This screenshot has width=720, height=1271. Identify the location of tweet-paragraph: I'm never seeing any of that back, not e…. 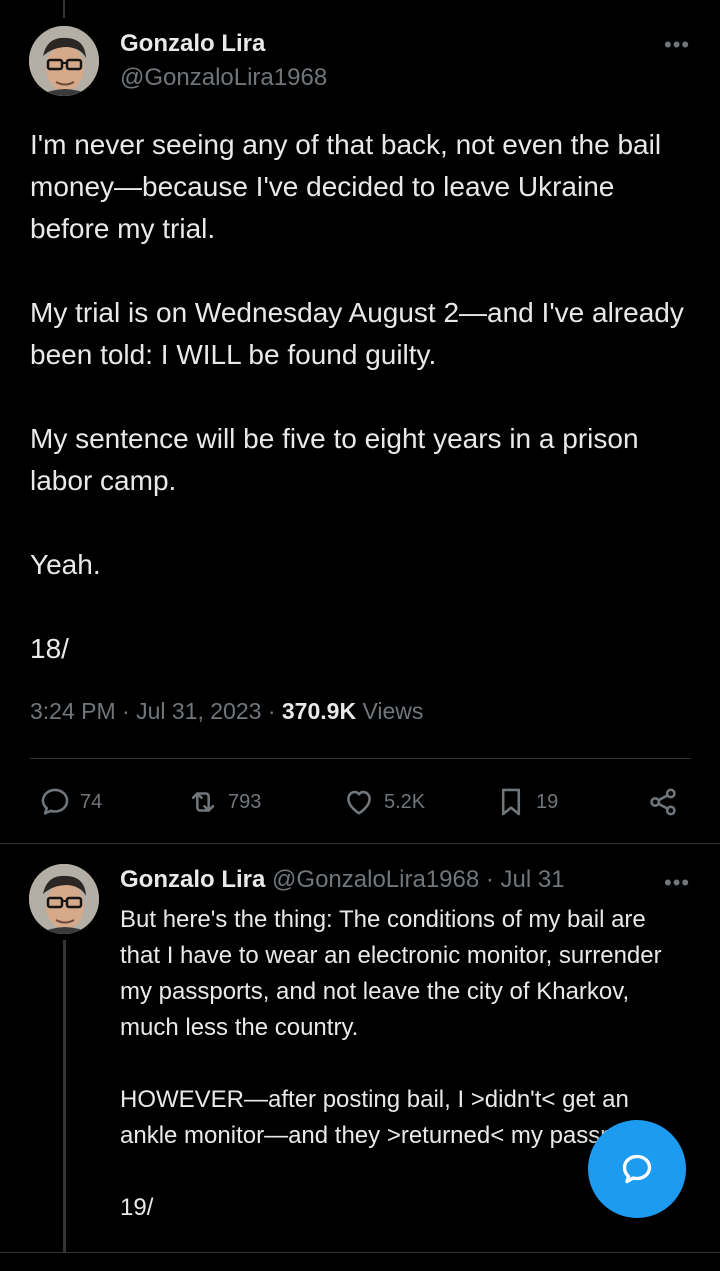
(346, 186).